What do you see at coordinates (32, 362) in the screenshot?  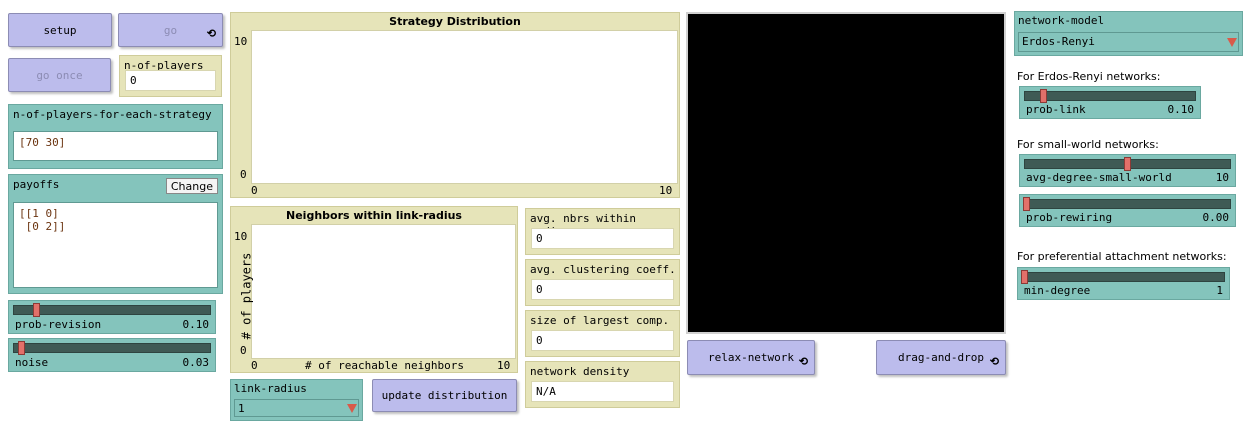 I see `slider-label: noise` at bounding box center [32, 362].